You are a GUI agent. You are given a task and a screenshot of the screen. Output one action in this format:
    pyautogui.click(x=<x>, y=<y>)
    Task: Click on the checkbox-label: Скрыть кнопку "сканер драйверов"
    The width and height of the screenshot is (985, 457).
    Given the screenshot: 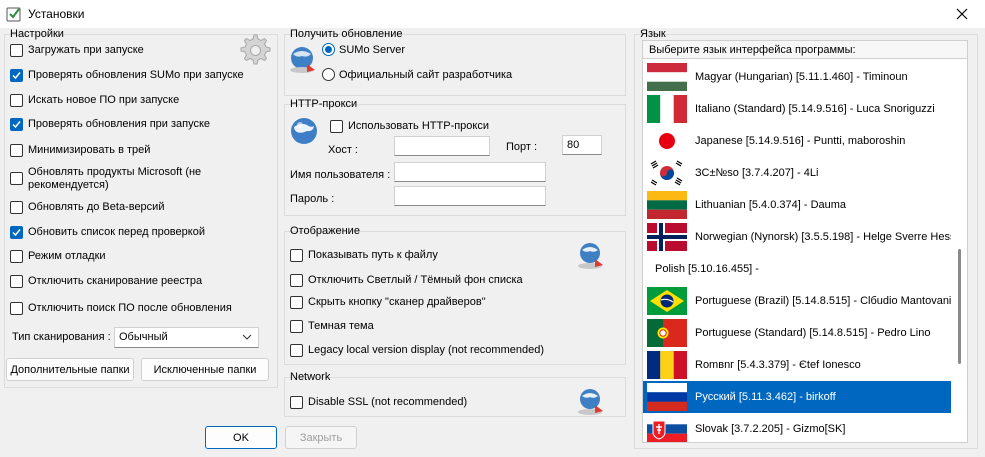 What is the action you would take?
    pyautogui.click(x=397, y=302)
    